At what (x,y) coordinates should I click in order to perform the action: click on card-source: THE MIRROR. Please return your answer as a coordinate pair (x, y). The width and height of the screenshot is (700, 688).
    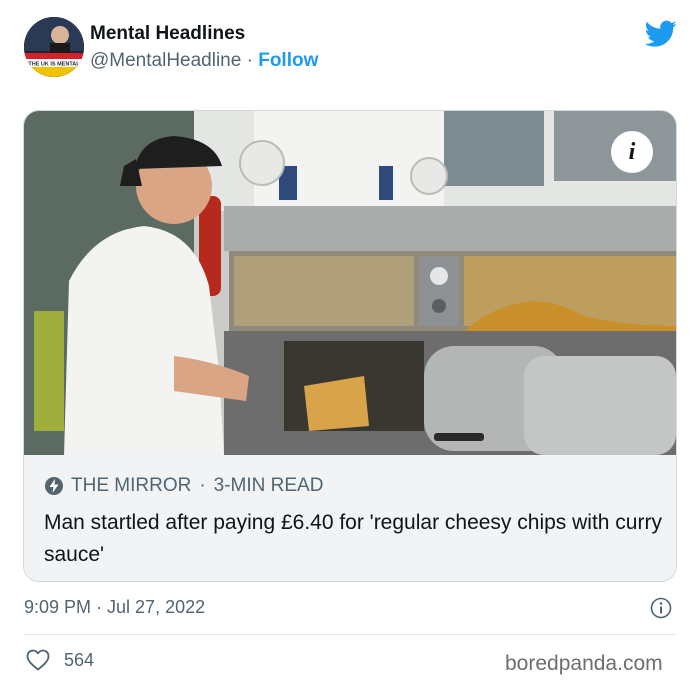
    Looking at the image, I should click on (131, 485).